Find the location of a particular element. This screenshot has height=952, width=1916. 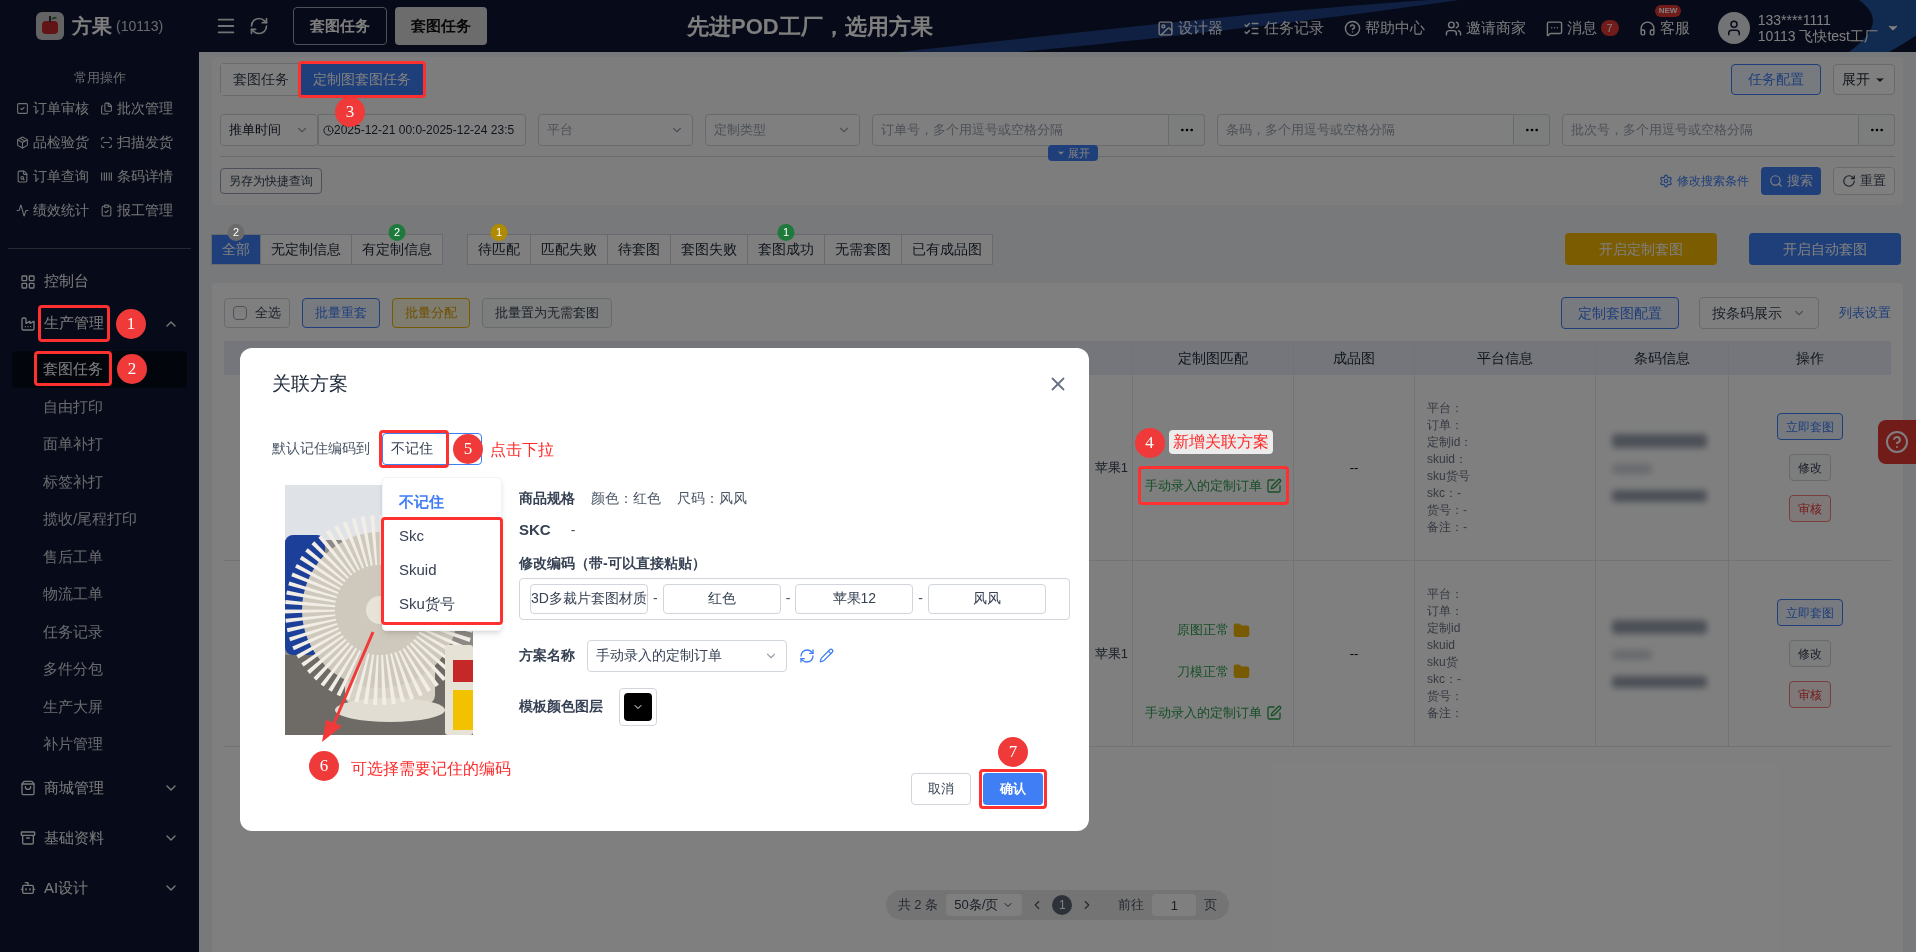

user-phone: 133****1111 is located at coordinates (1794, 20).